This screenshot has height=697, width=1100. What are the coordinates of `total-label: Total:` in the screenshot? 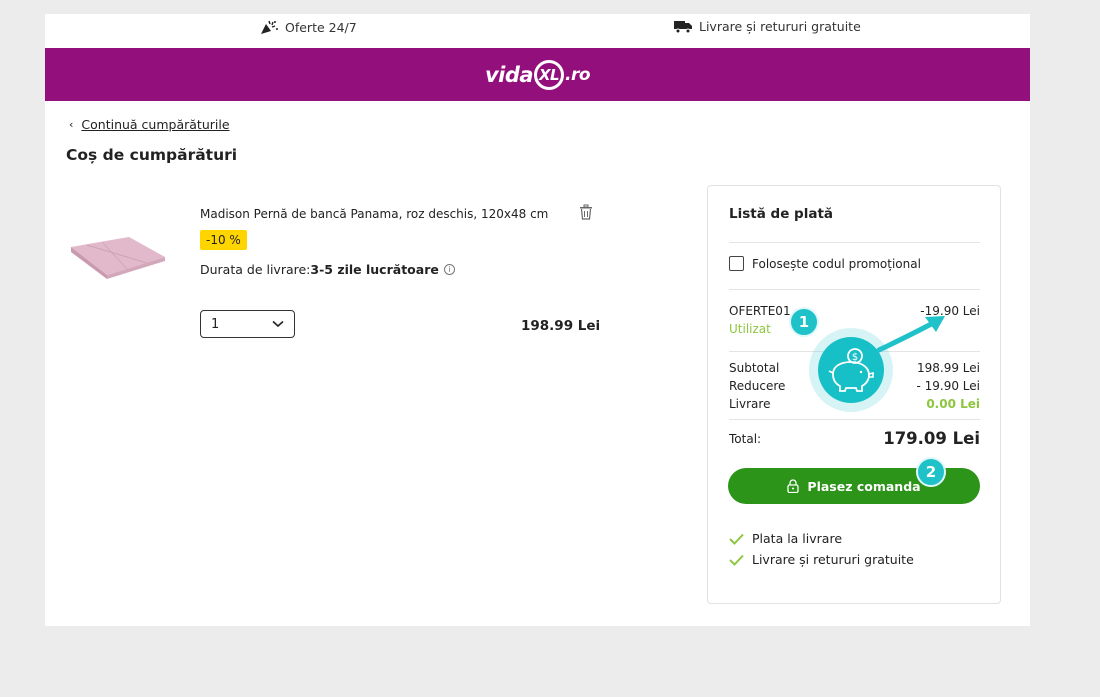 It's located at (745, 439).